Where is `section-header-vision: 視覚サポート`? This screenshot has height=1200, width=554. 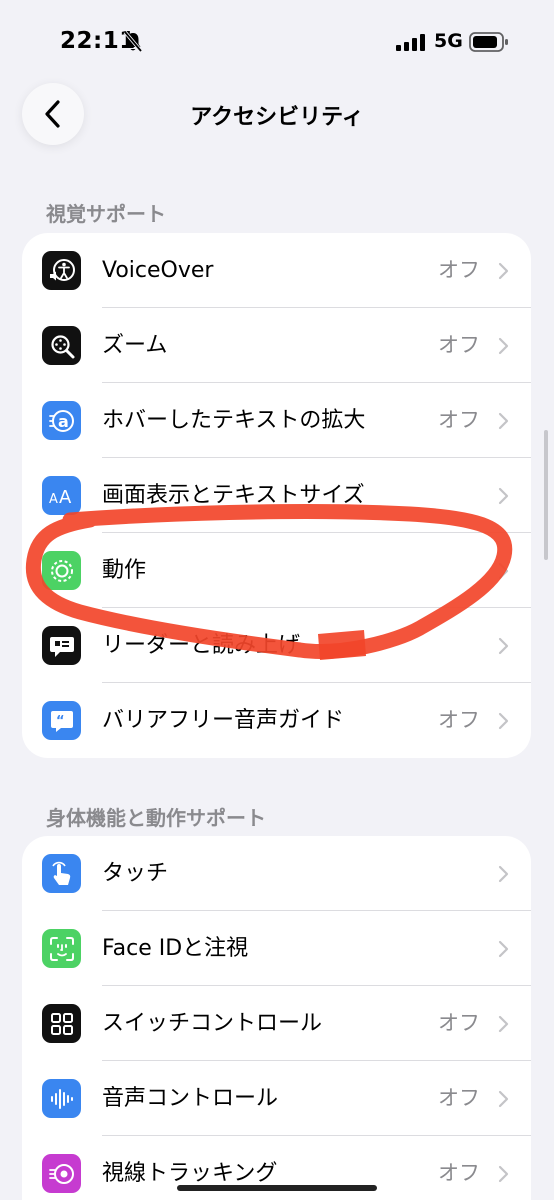 section-header-vision: 視覚サポート is located at coordinates (106, 214).